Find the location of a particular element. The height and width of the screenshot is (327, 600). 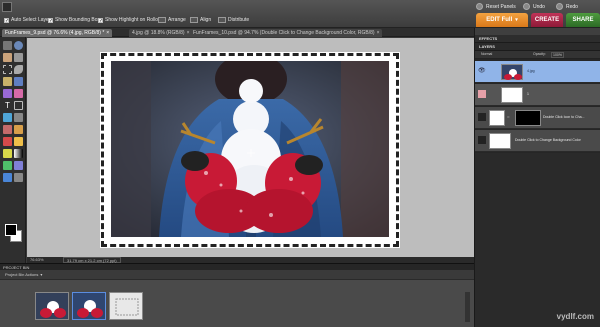

layer-row-1: 1 is located at coordinates (537, 95).